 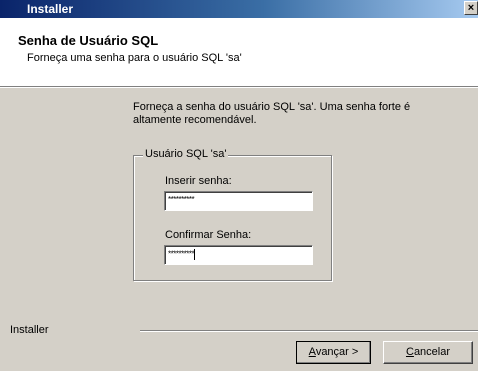 What do you see at coordinates (309, 331) in the screenshot?
I see `footer-divider` at bounding box center [309, 331].